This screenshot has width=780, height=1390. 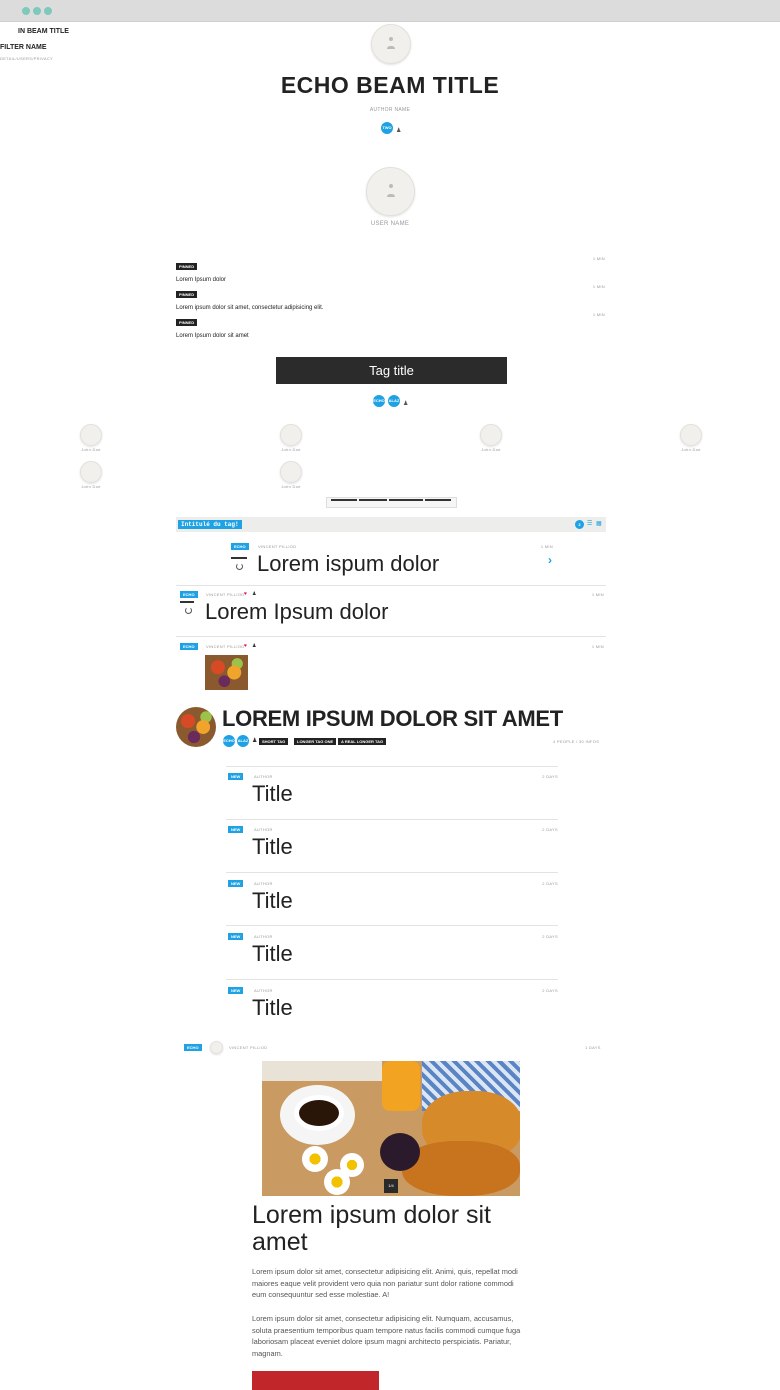 What do you see at coordinates (315, 1380) in the screenshot?
I see `article-image` at bounding box center [315, 1380].